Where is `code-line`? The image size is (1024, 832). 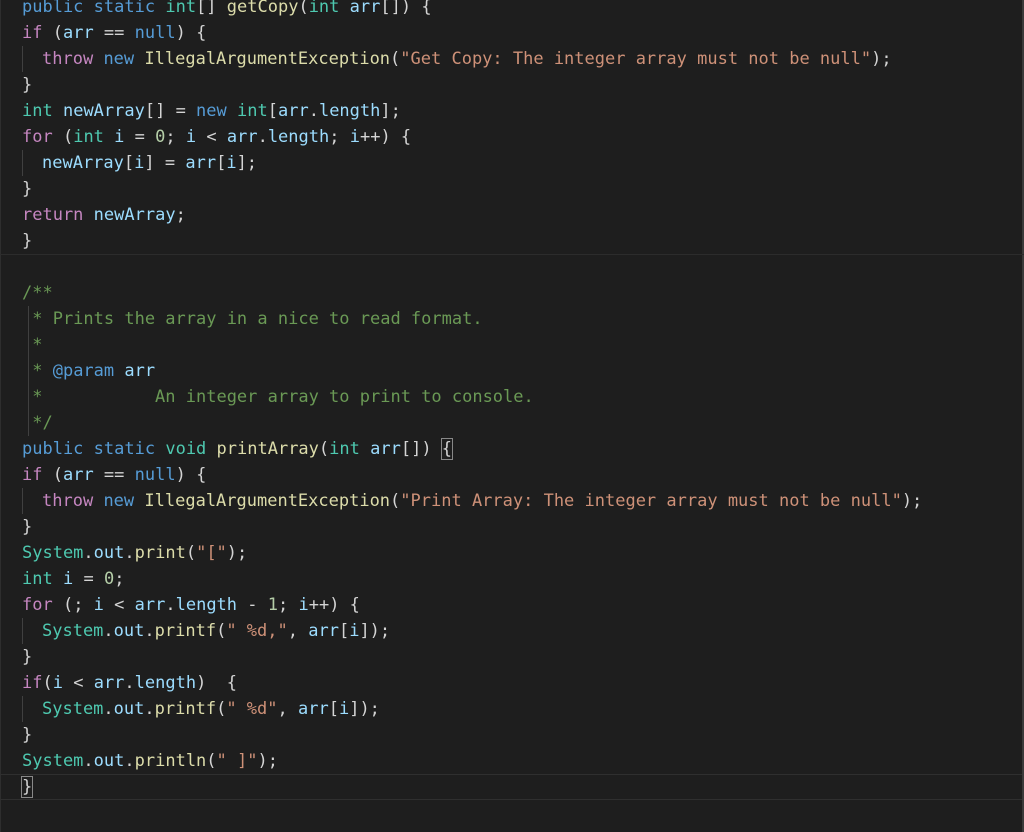
code-line is located at coordinates (519, 267).